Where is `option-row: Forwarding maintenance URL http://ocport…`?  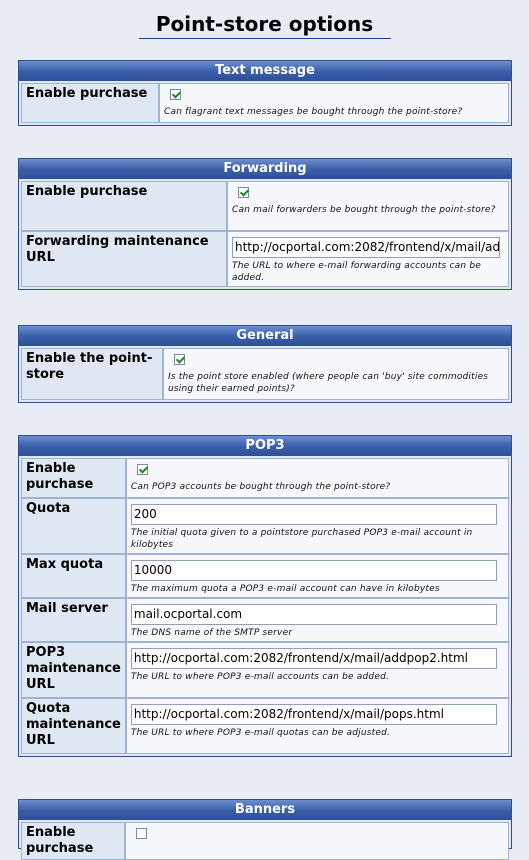
option-row: Forwarding maintenance URL http://ocport… is located at coordinates (265, 259).